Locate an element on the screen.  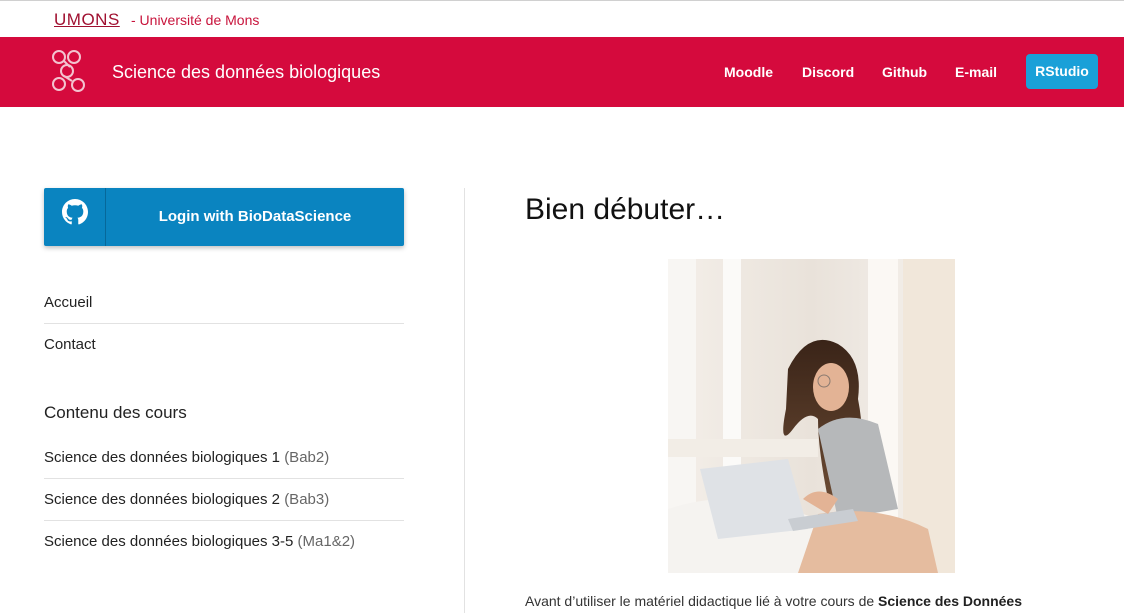
course-name: Science des données biologiques 2 is located at coordinates (162, 499).